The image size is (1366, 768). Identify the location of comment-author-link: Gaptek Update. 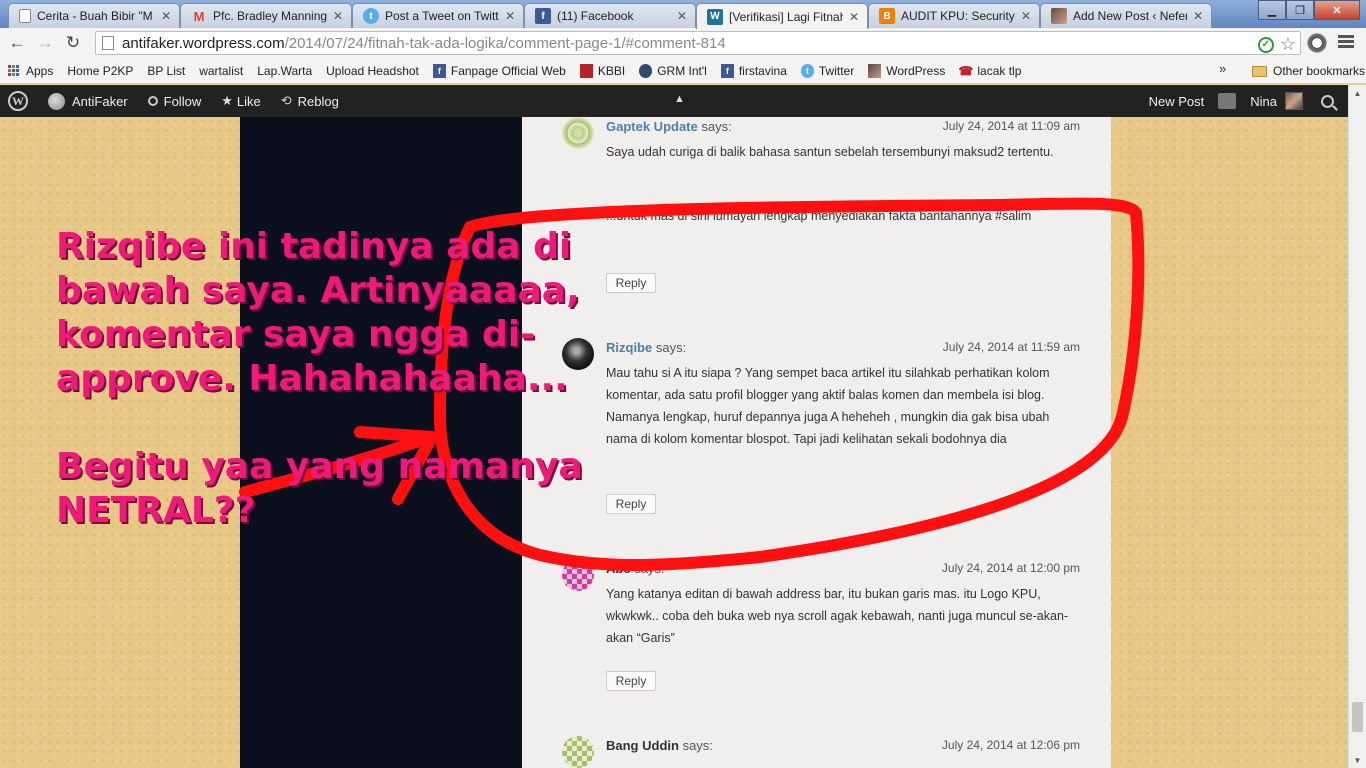
(652, 126).